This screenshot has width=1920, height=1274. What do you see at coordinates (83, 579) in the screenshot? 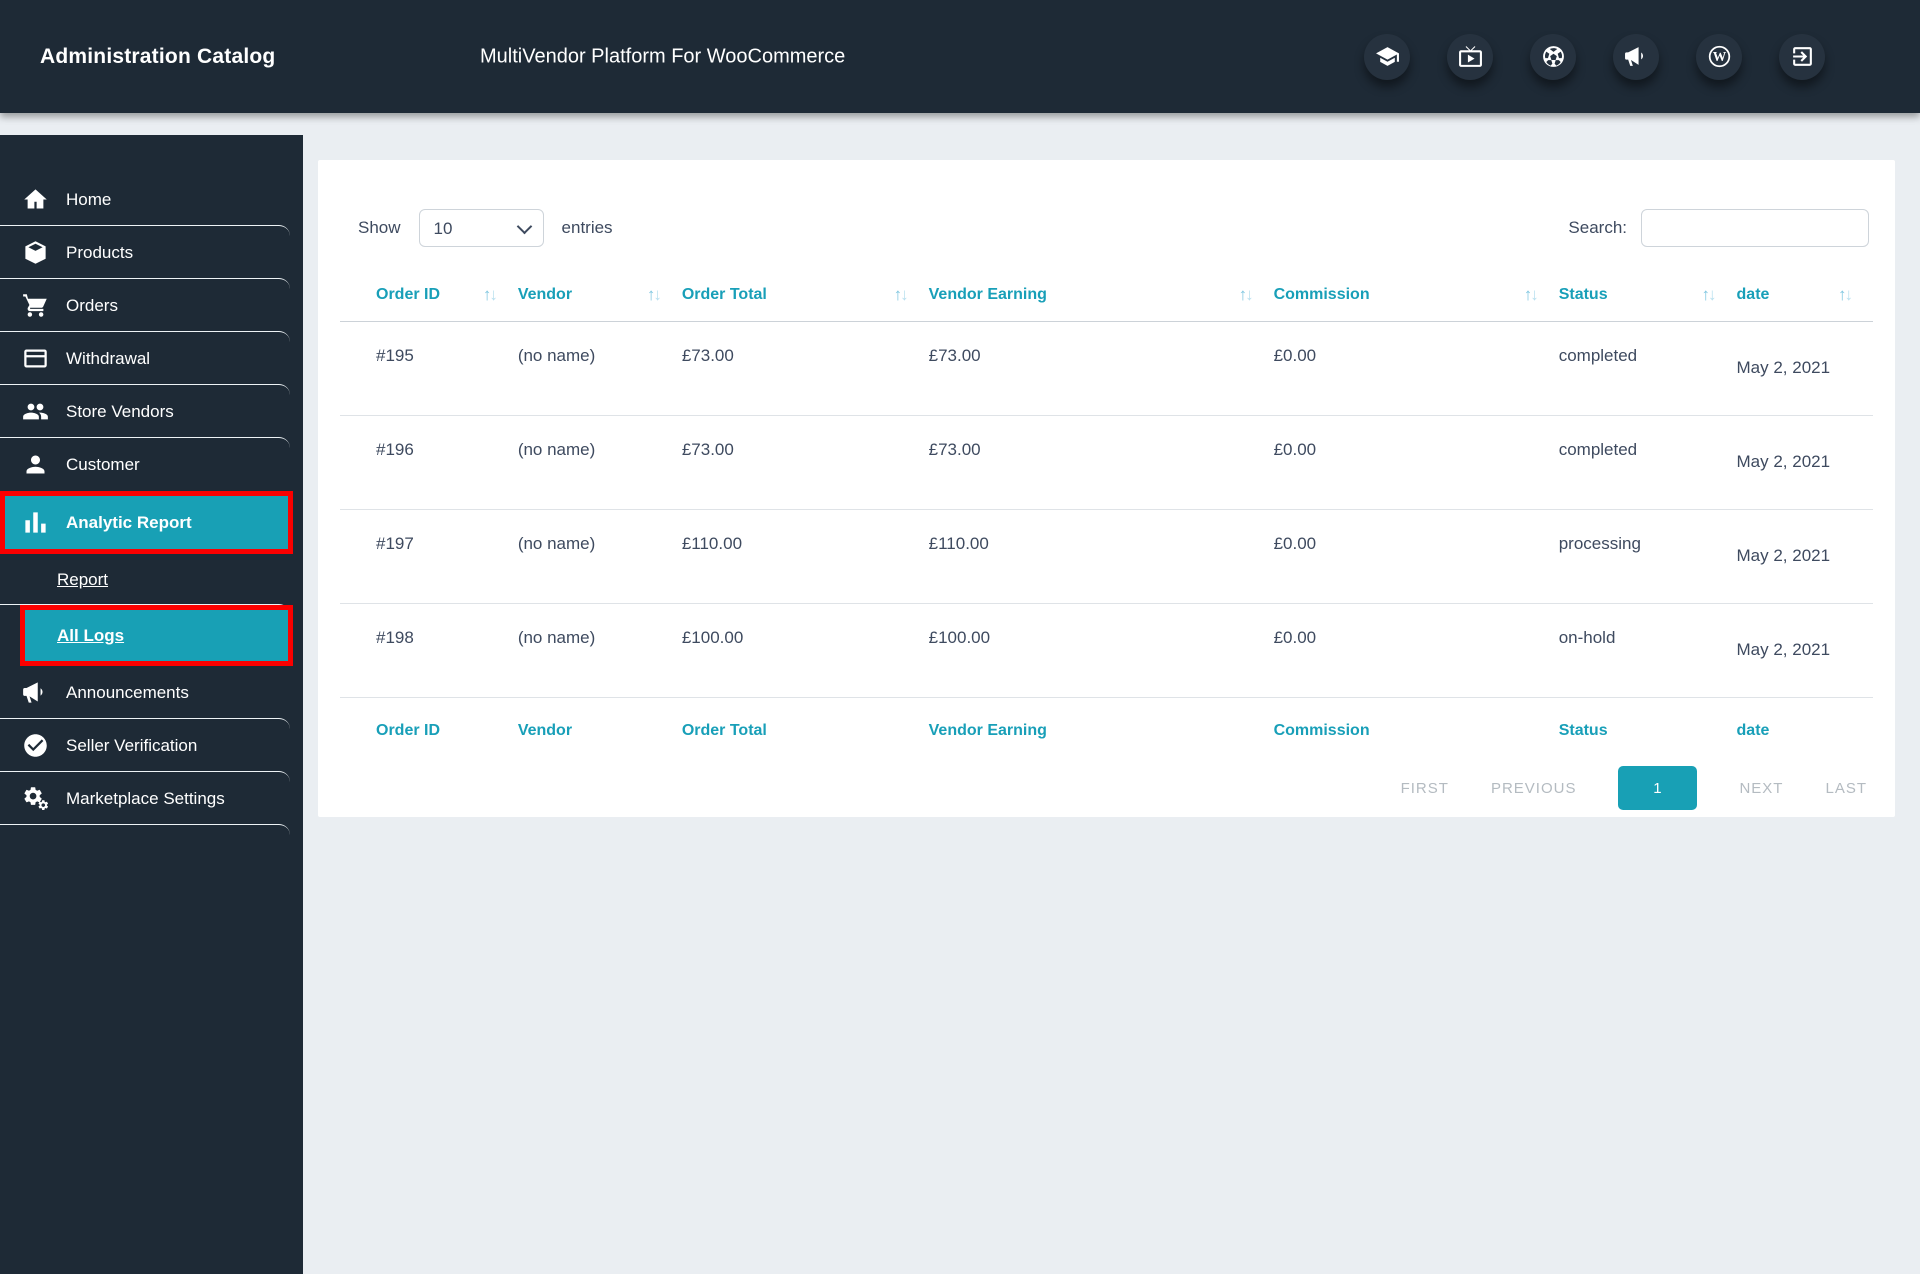
I see `sidebar-item-label: Report` at bounding box center [83, 579].